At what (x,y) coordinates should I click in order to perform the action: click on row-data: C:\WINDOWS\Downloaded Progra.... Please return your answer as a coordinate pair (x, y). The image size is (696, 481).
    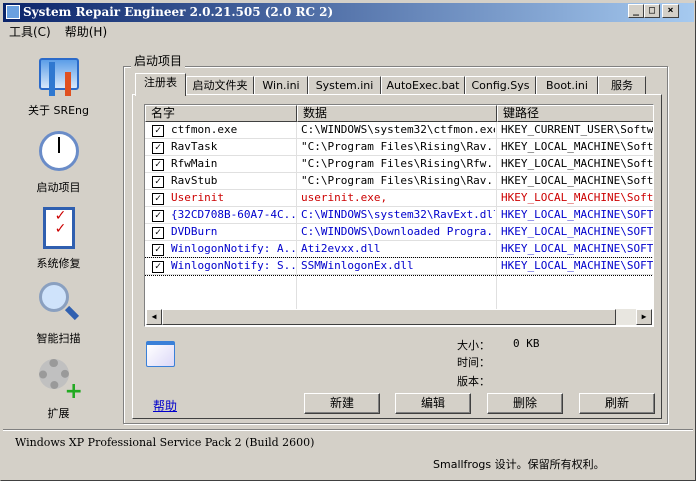
    Looking at the image, I should click on (398, 231).